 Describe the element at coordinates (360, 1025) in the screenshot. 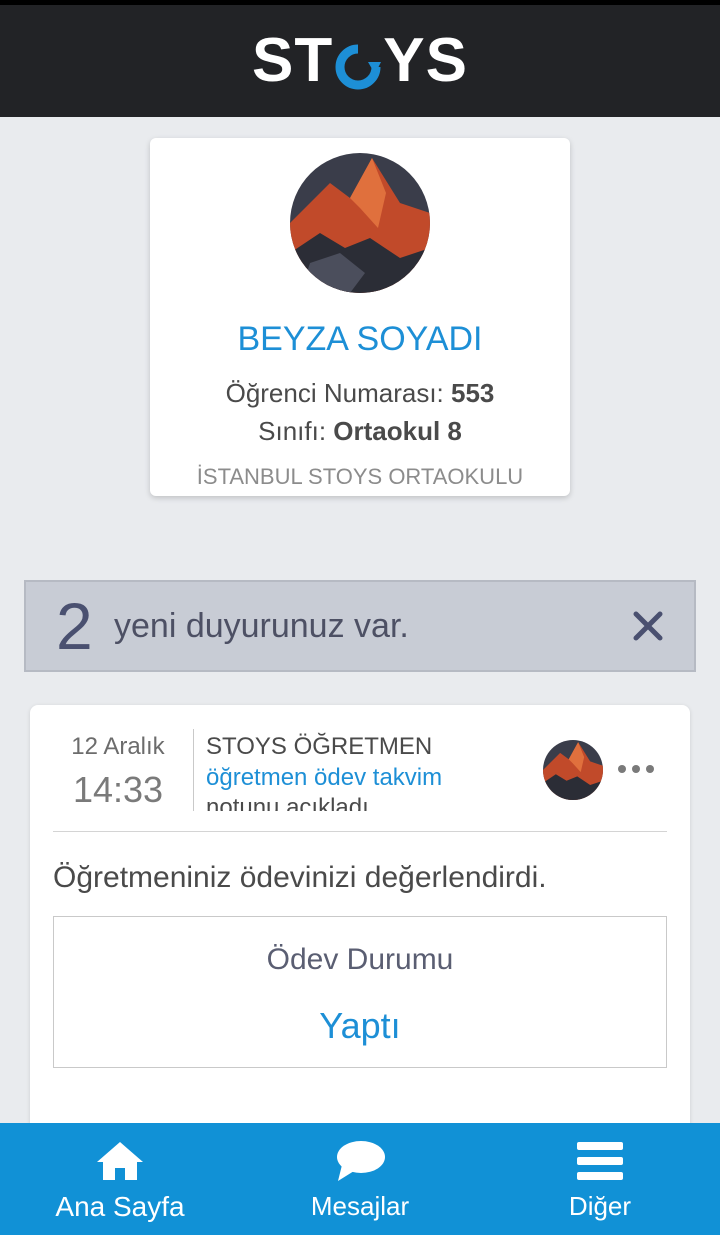

I see `homework-status-value: Yaptı` at that location.